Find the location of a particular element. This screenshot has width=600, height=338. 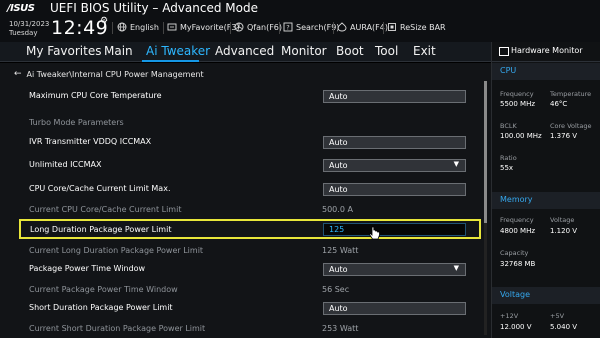

setting-row-long-duration-power-limit: Long Duration Package Power Limit 125 is located at coordinates (250, 229).